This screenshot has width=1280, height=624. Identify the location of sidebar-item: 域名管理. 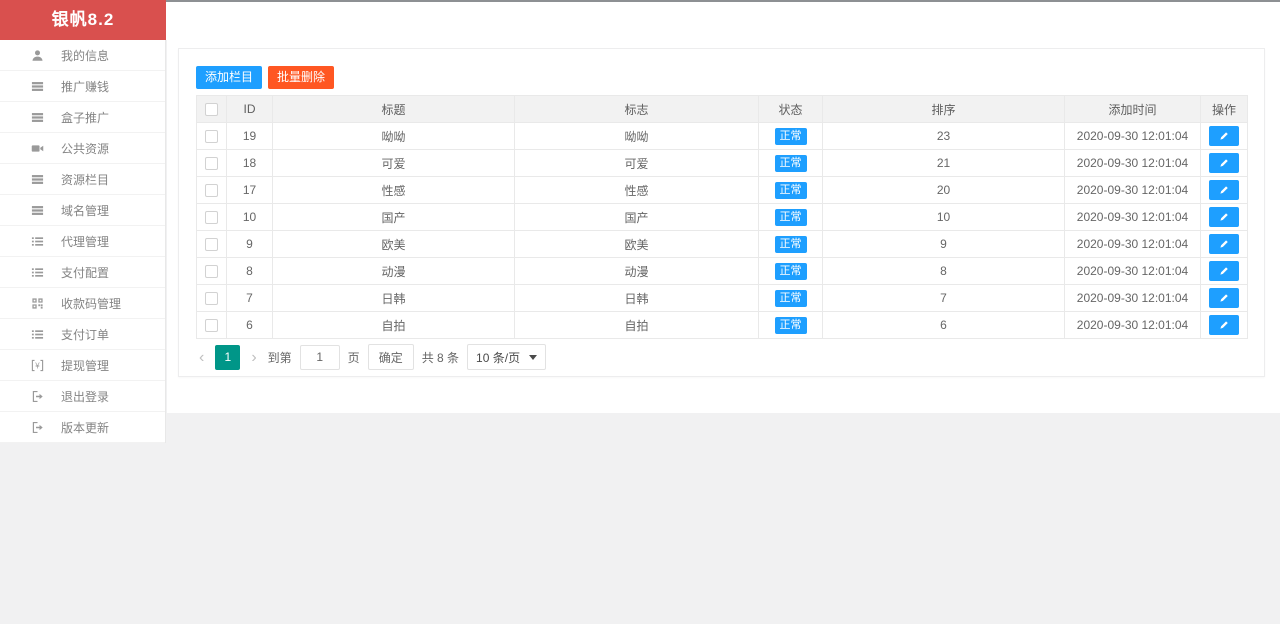
(82, 210).